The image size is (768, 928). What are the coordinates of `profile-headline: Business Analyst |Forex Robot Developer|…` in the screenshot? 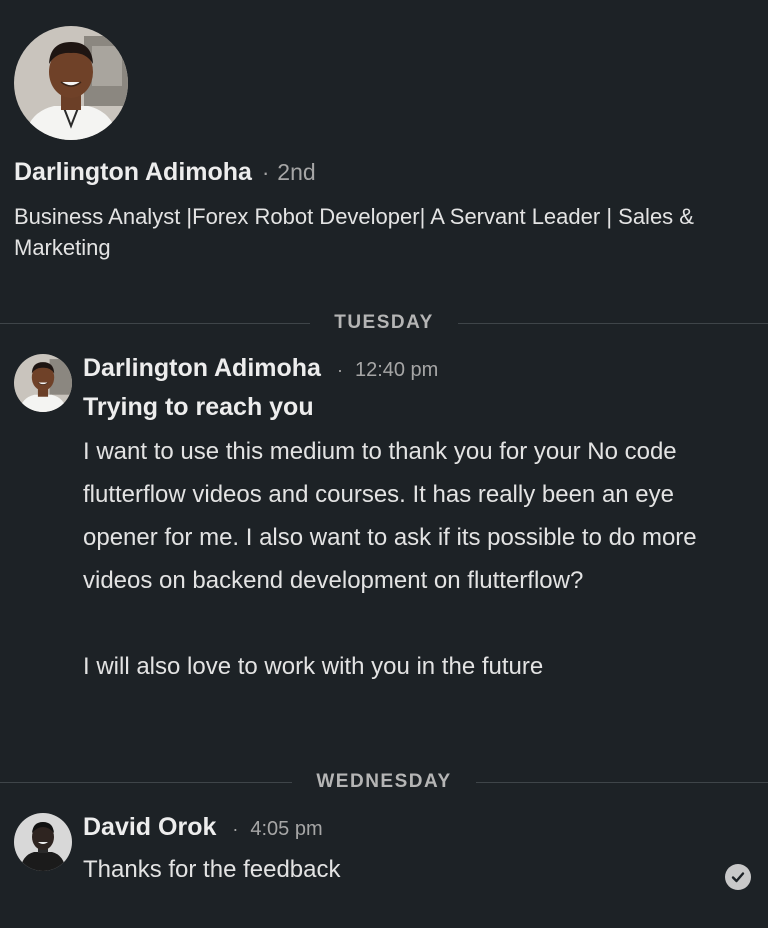 It's located at (354, 232).